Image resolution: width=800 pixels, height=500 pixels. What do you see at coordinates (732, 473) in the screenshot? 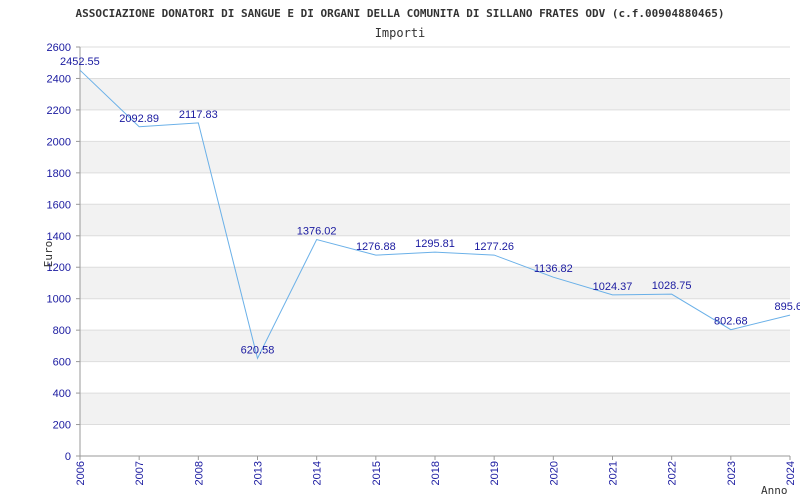
I see `x-tick-label: 2023` at bounding box center [732, 473].